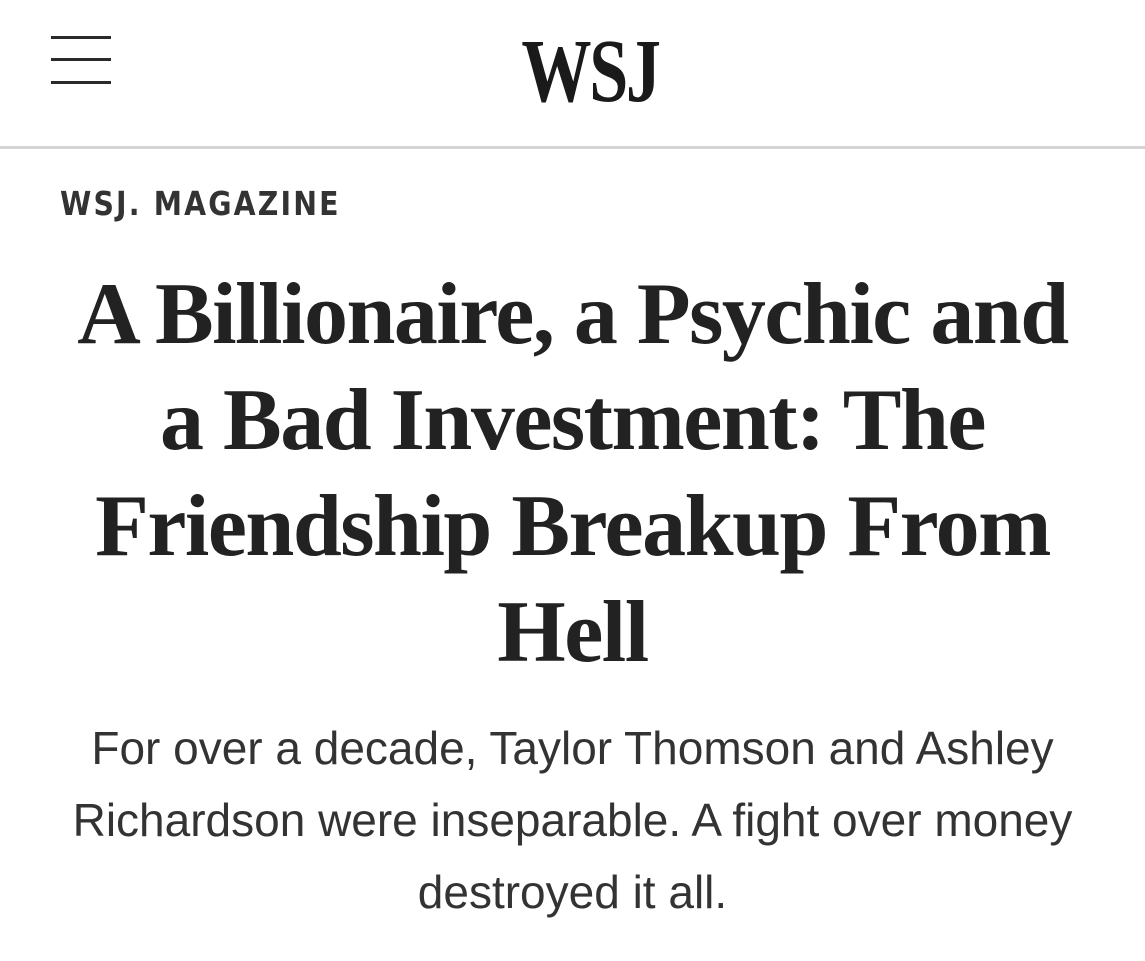  I want to click on menu-line-bottom, so click(81, 82).